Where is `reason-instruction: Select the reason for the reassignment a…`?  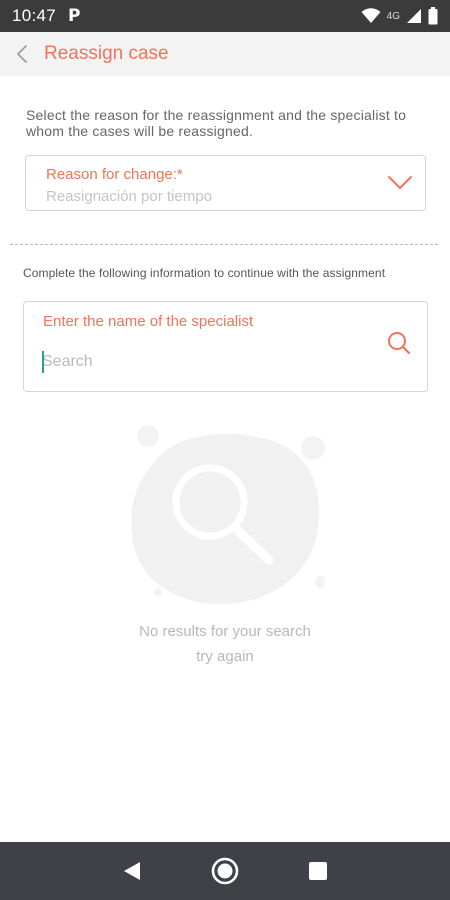 reason-instruction: Select the reason for the reassignment a… is located at coordinates (216, 123).